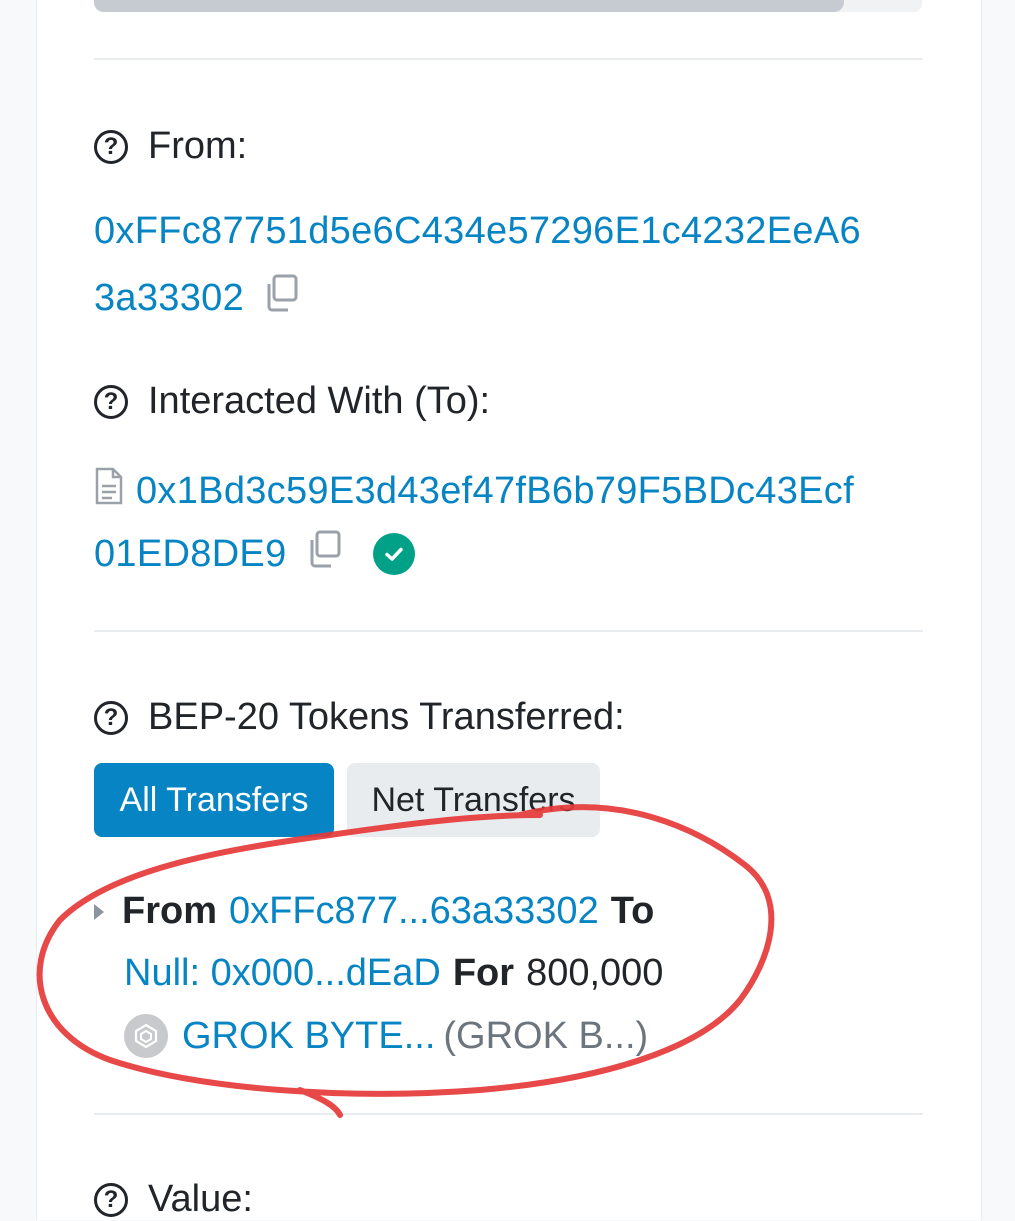 This screenshot has height=1221, width=1015. I want to click on interacted-address-line2: 01ED8DE9, so click(254, 554).